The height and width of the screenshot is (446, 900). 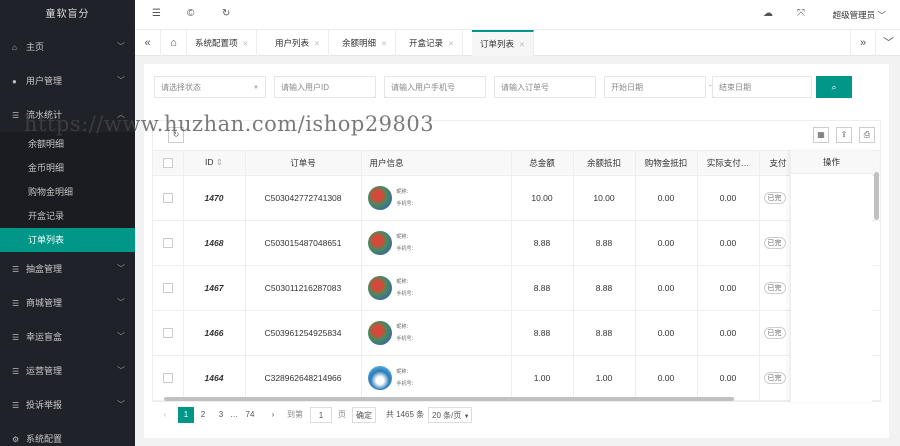 I want to click on sidebar-item-system: ⚙ 系统配置, so click(x=67, y=434).